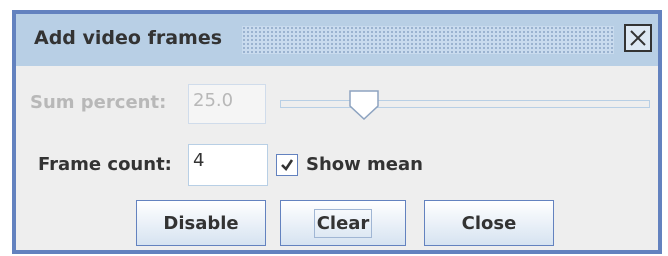  I want to click on title-bar-grip, so click(428, 40).